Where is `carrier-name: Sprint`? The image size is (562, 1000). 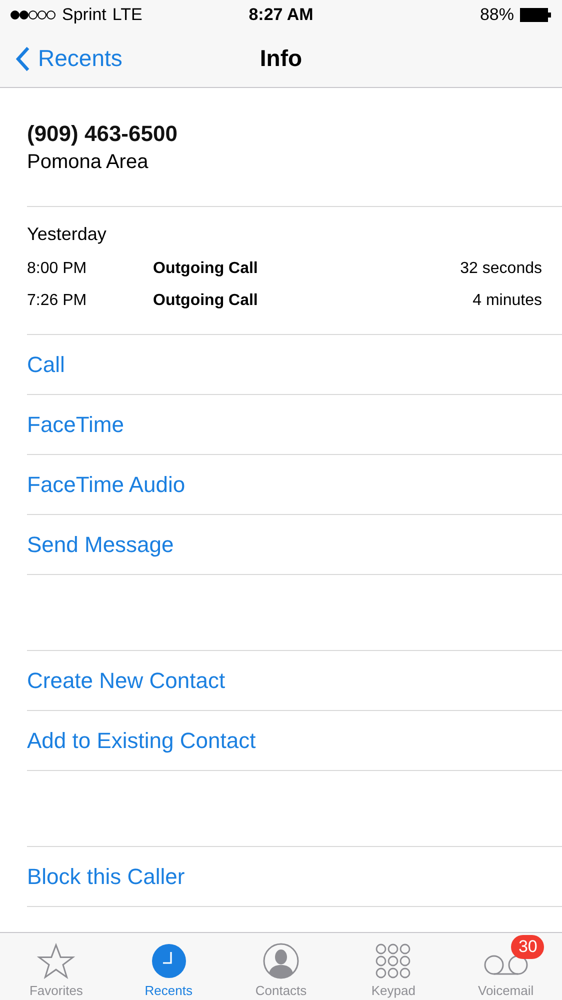 carrier-name: Sprint is located at coordinates (84, 15).